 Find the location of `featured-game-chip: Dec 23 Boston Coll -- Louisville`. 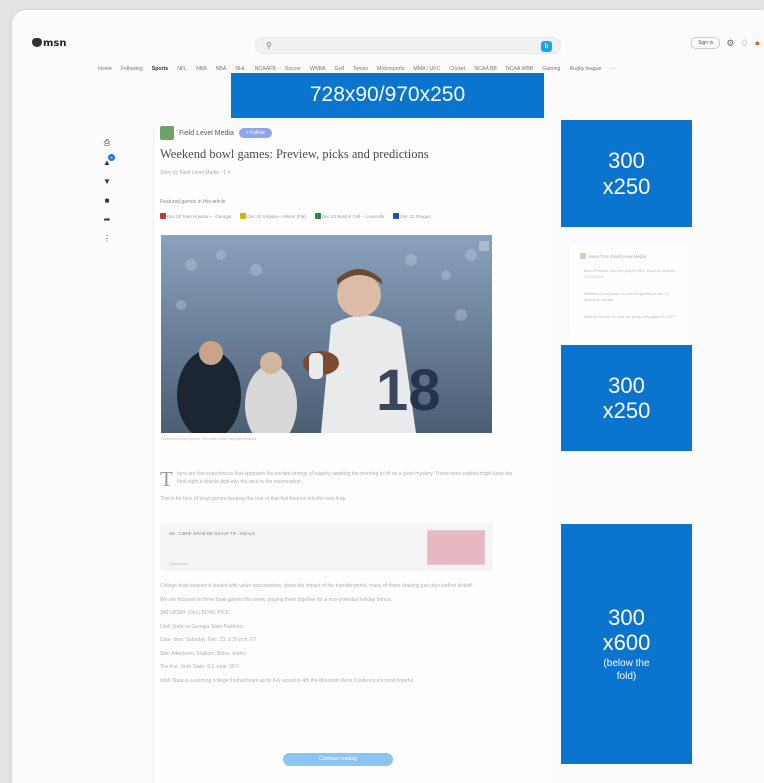

featured-game-chip: Dec 23 Boston Coll -- Louisville is located at coordinates (349, 216).